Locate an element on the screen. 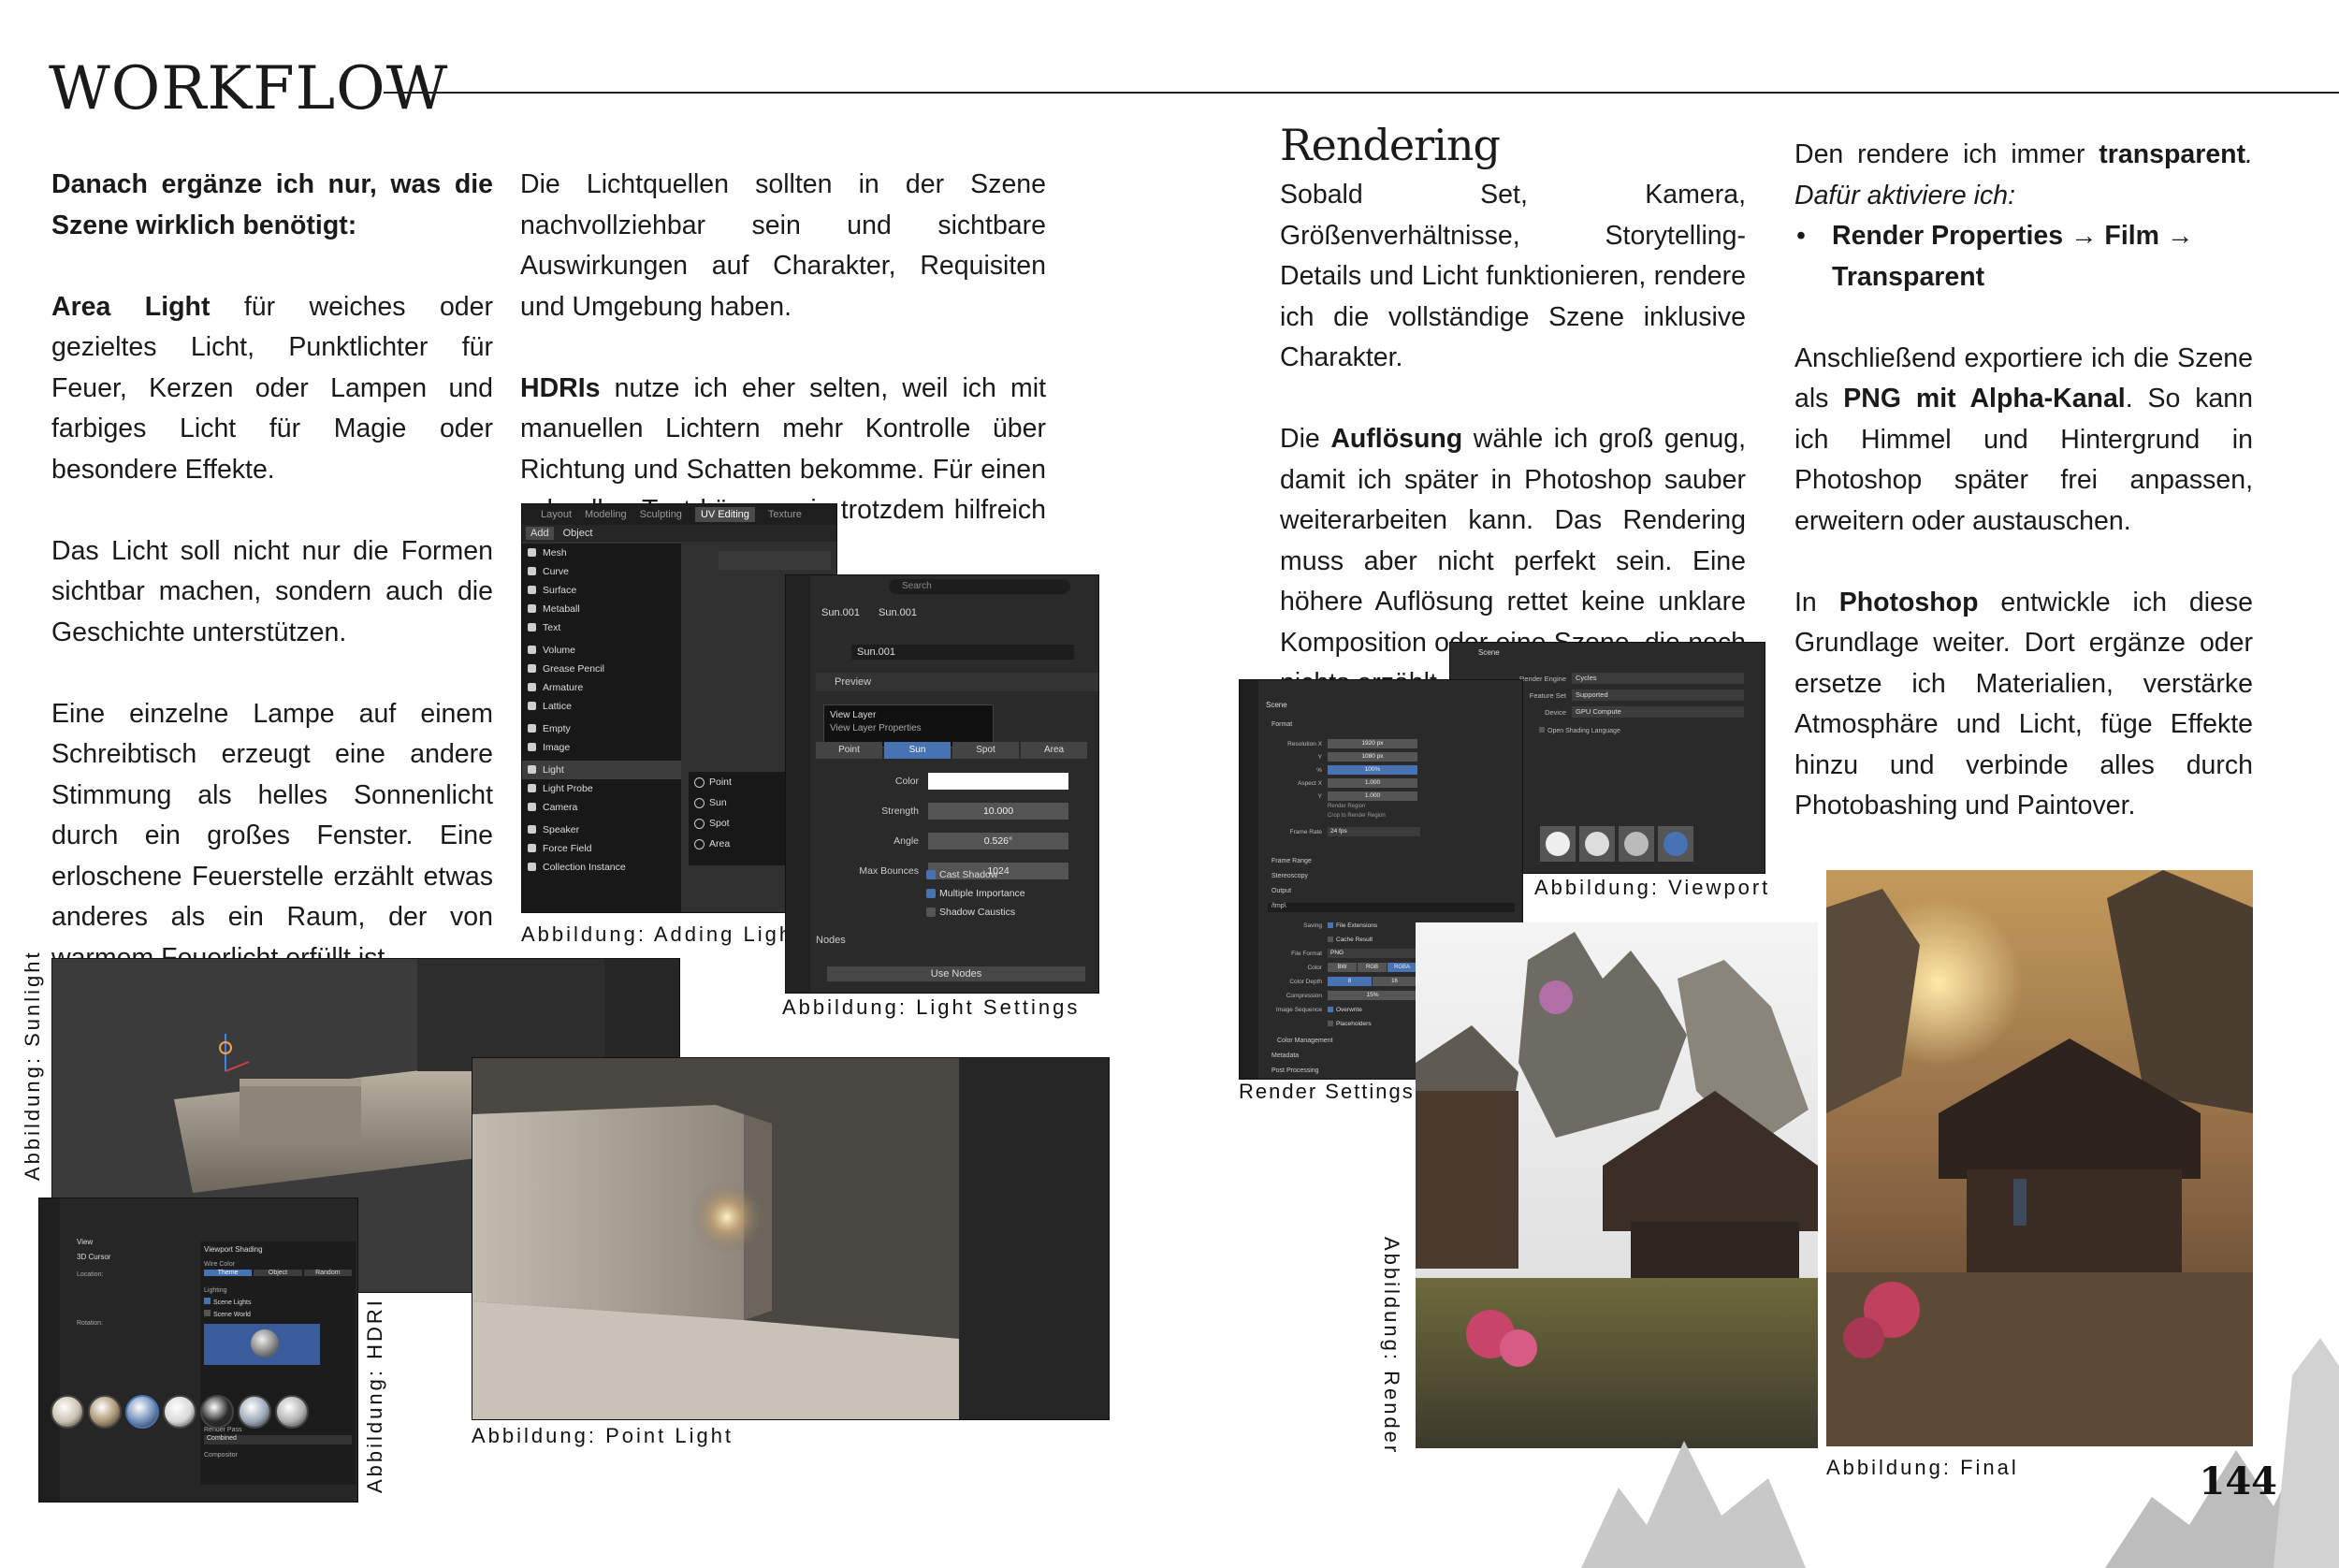  compression-slider: 15% is located at coordinates (1372, 995).